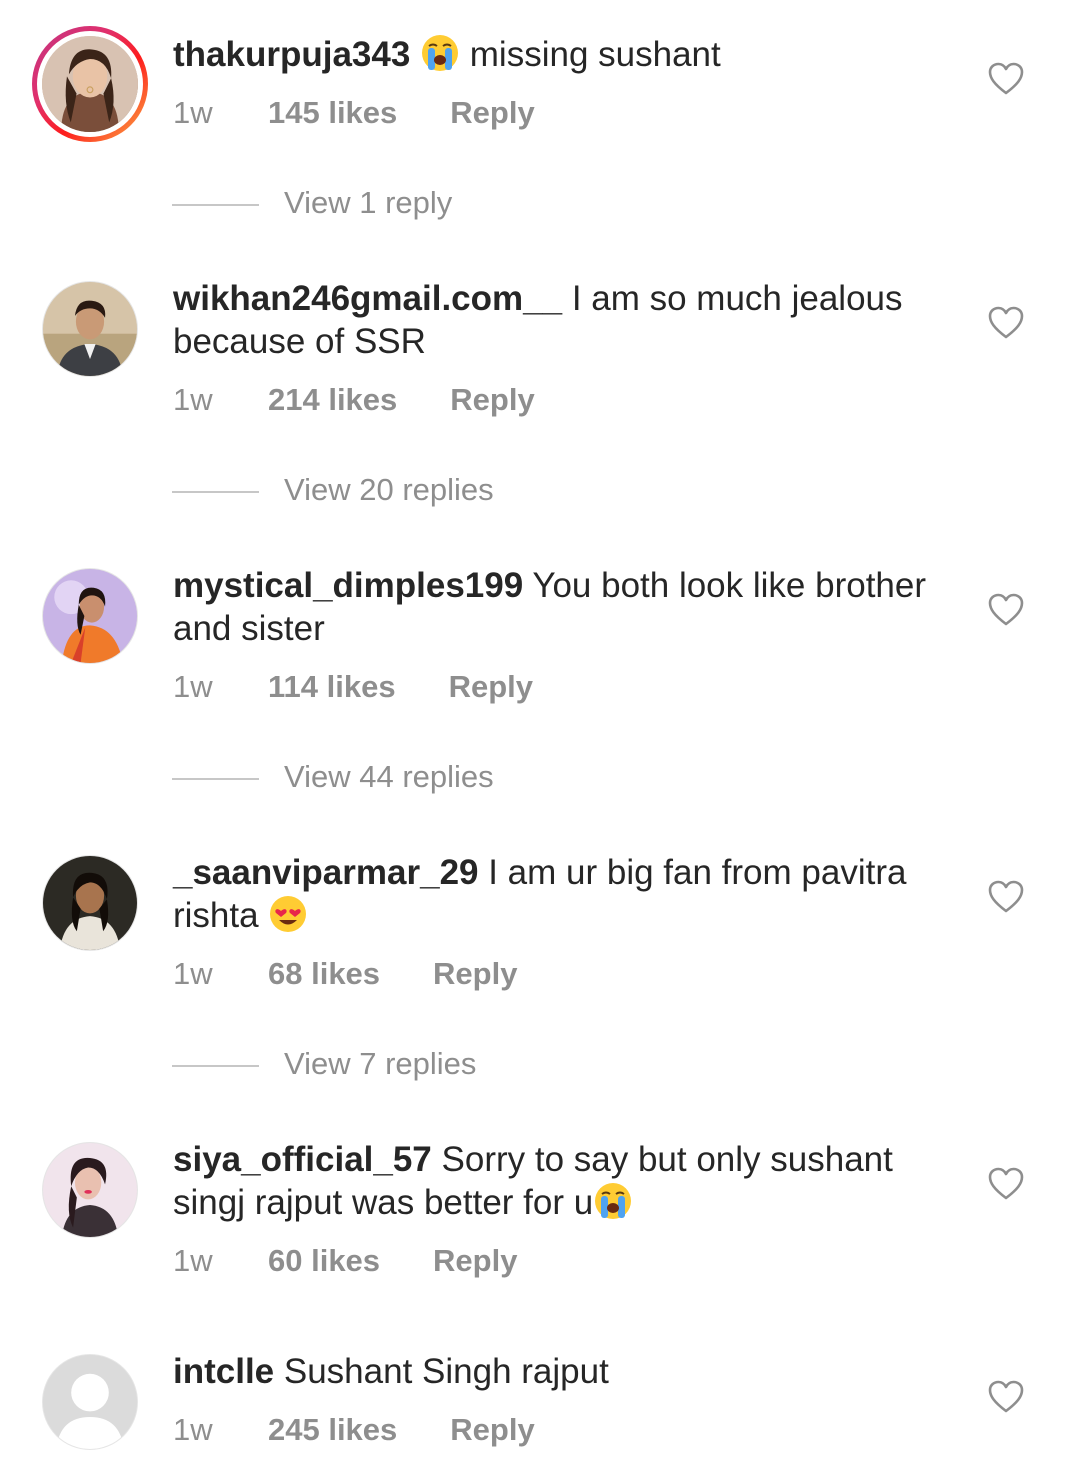  Describe the element at coordinates (223, 1371) in the screenshot. I see `comment-username: intclle` at that location.